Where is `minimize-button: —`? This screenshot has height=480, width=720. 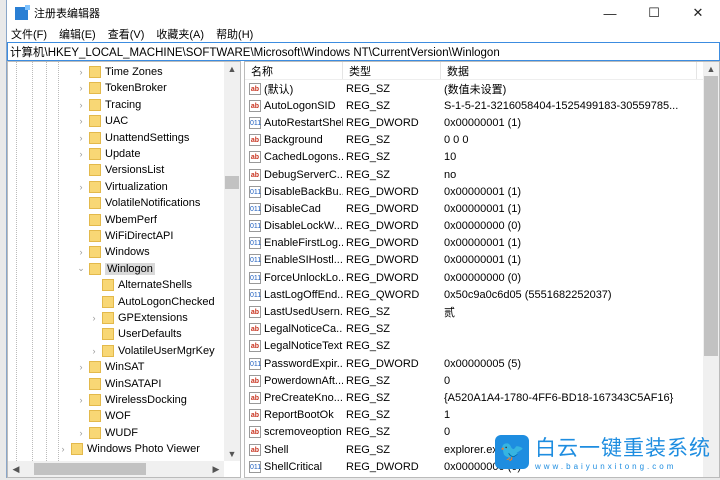 minimize-button: — is located at coordinates (610, 13).